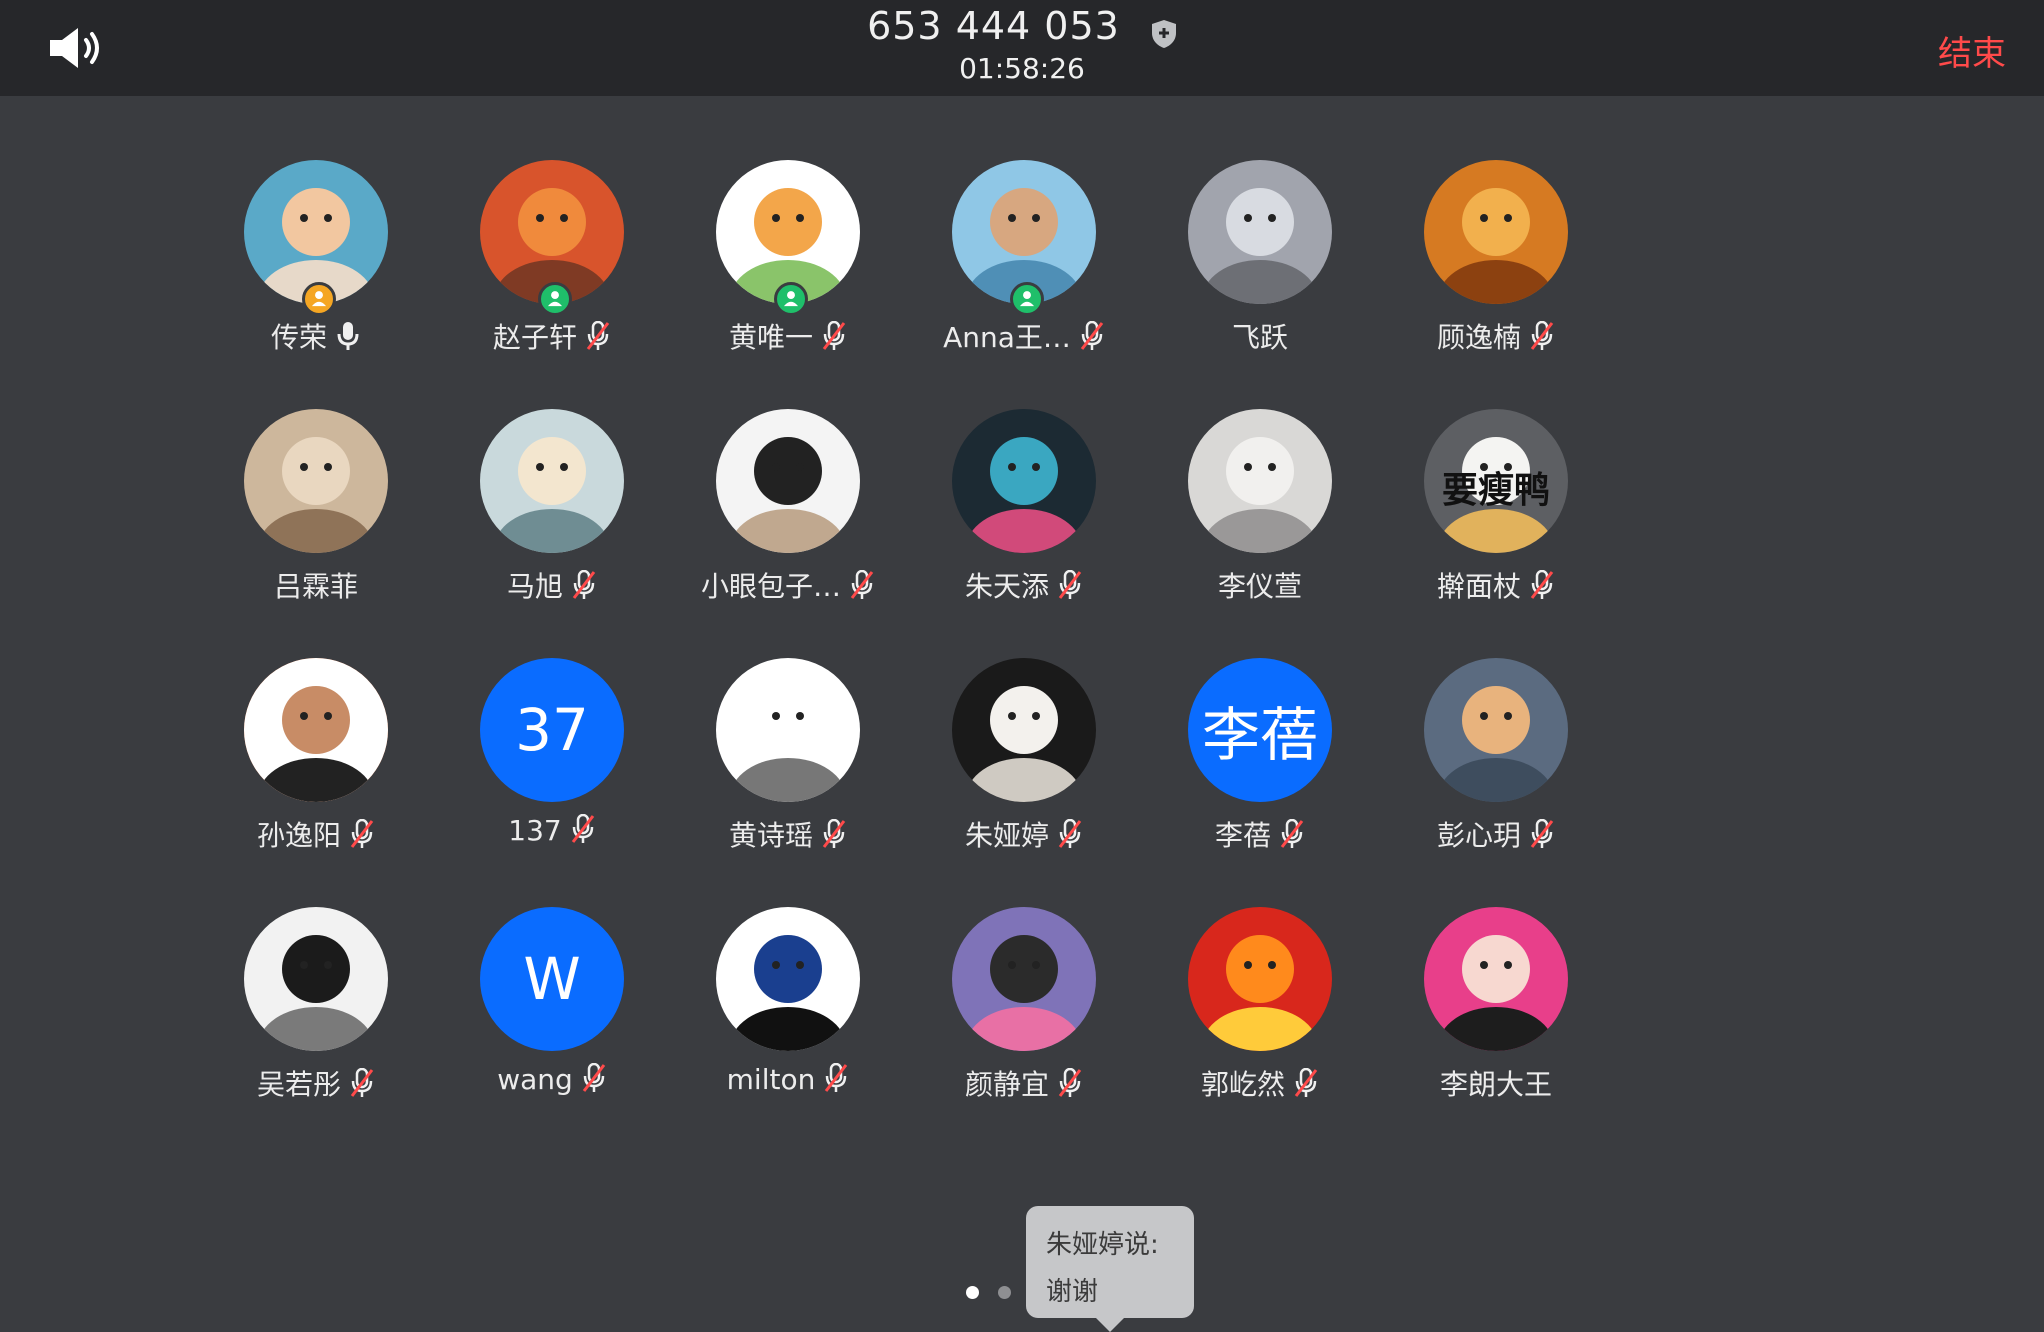 The image size is (2044, 1332). I want to click on chat-toast: 朱娅婷说: 谢谢, so click(1110, 1269).